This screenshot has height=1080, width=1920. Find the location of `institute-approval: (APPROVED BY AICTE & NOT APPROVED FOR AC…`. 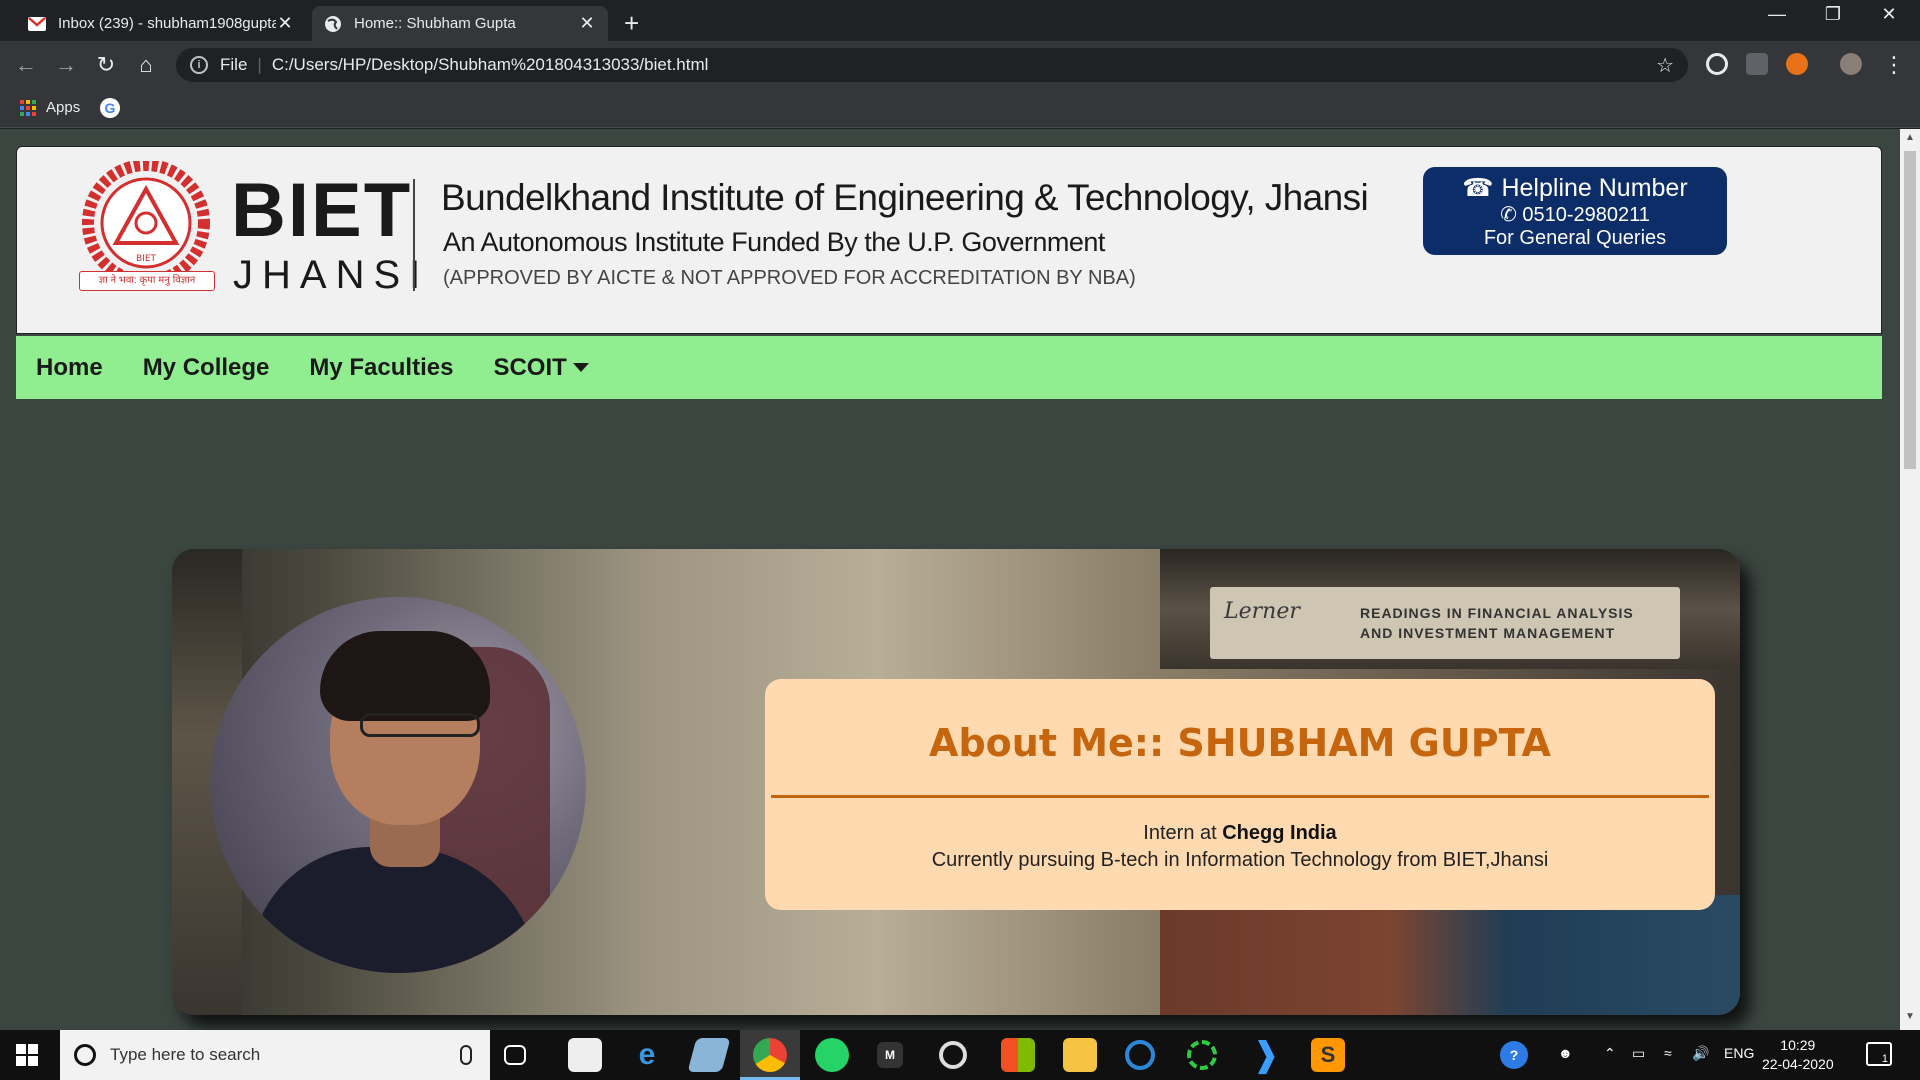

institute-approval: (APPROVED BY AICTE & NOT APPROVED FOR AC… is located at coordinates (789, 278).